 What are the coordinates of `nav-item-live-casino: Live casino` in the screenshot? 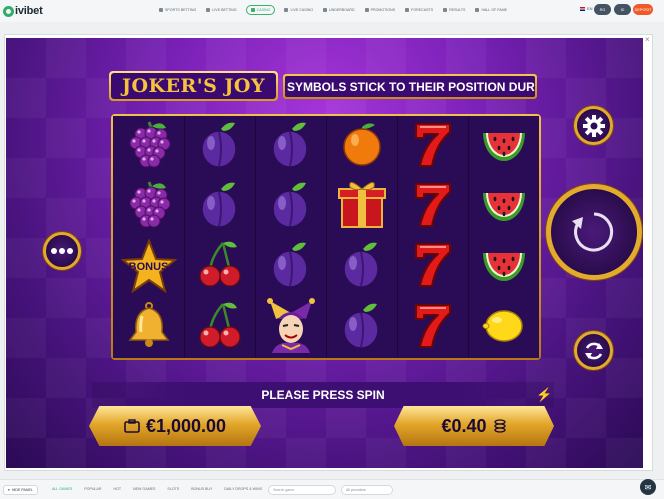 It's located at (298, 10).